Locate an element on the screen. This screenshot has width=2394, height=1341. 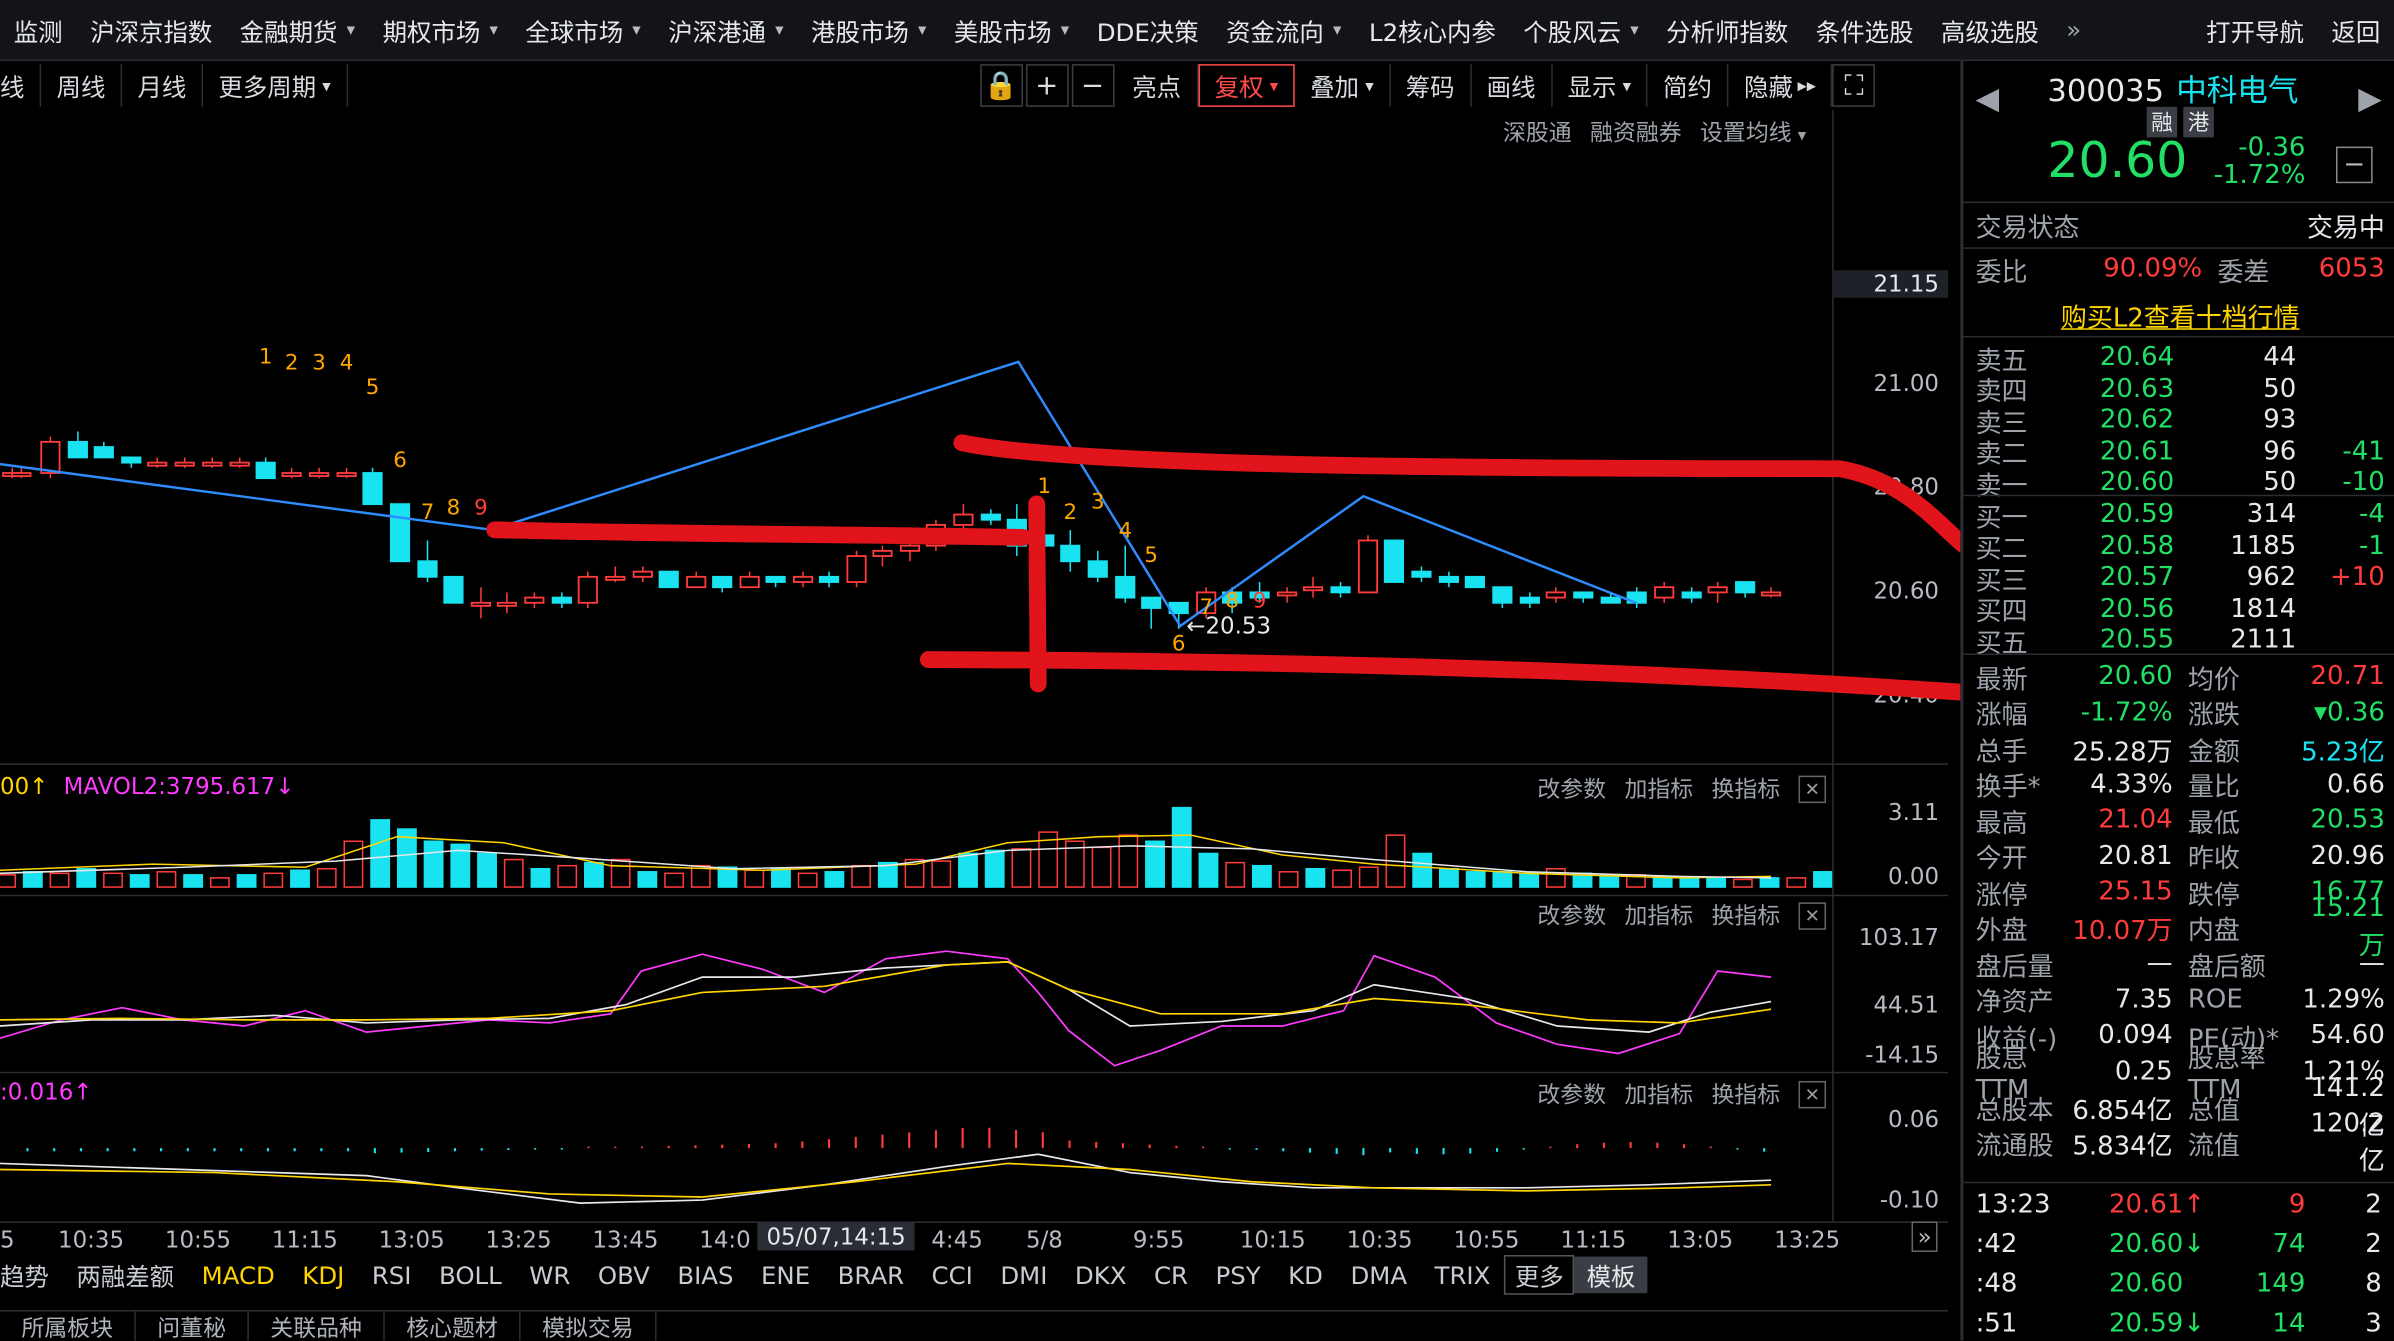
stat-label: 总值 is located at coordinates (2213, 1111).